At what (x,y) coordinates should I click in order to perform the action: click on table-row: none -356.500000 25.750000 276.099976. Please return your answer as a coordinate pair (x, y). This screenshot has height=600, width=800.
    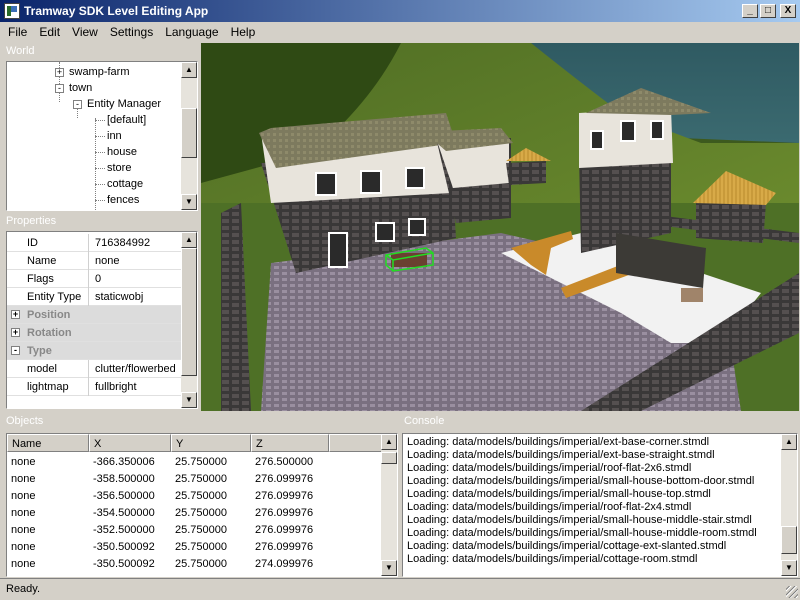
    Looking at the image, I should click on (195, 496).